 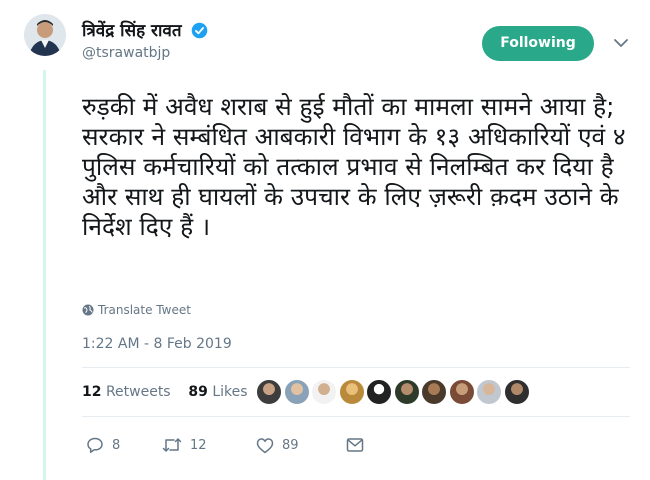 I want to click on tweet-actions: 8 12 89, so click(x=225, y=445).